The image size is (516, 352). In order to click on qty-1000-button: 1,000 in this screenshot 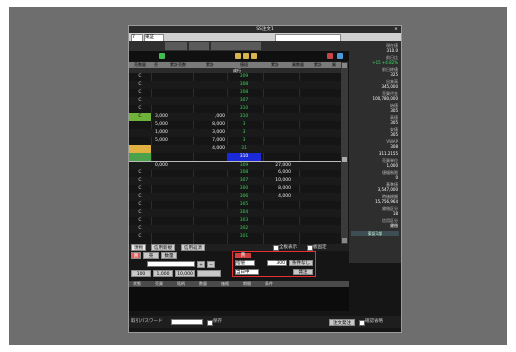, I will do `click(163, 273)`.